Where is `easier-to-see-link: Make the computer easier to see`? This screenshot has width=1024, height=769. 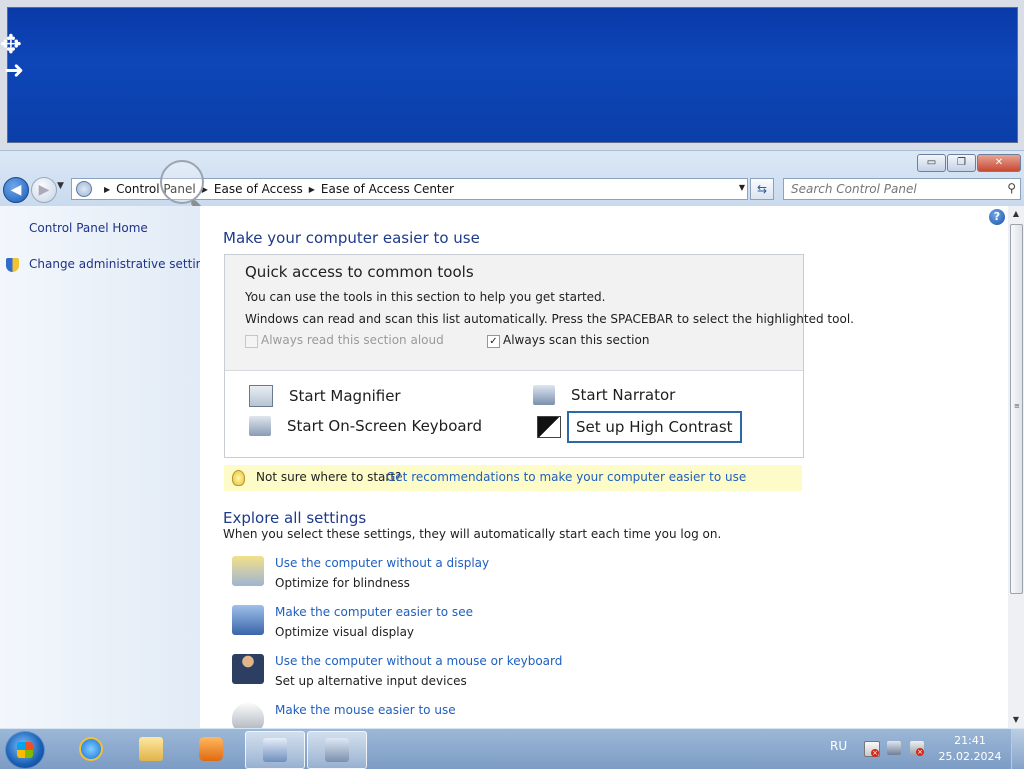
easier-to-see-link: Make the computer easier to see is located at coordinates (374, 612).